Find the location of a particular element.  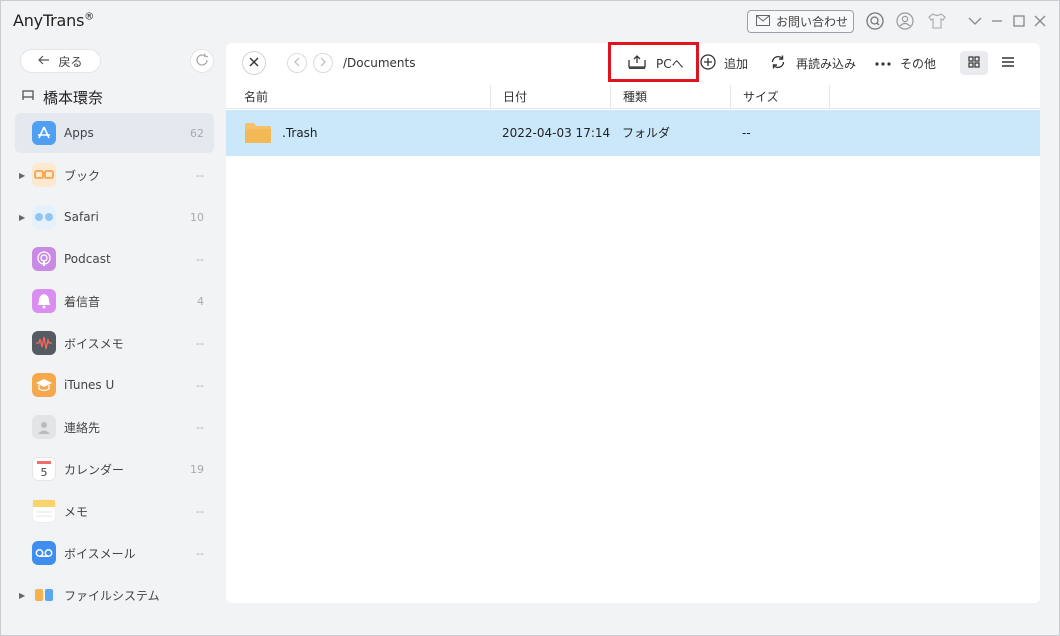

list-view-icon is located at coordinates (1008, 63).